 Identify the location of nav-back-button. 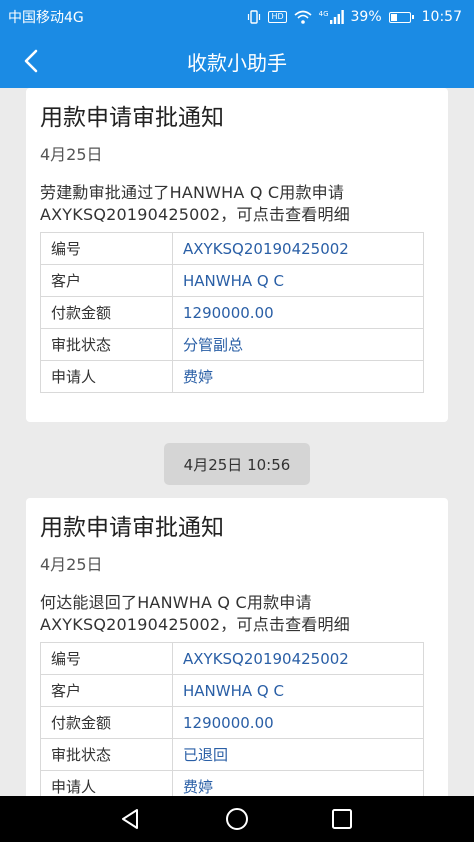
(130, 819).